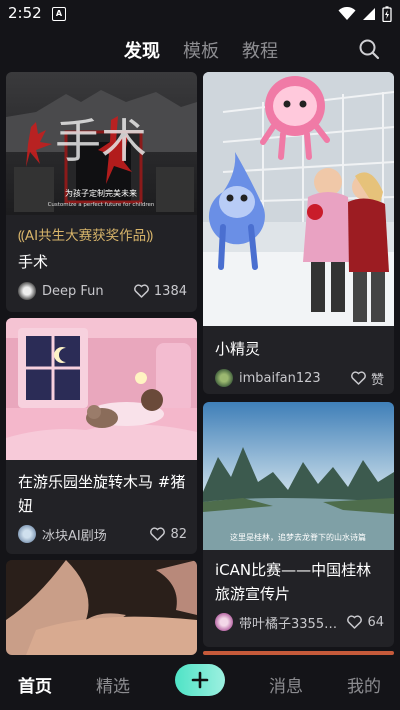 The width and height of the screenshot is (400, 710). Describe the element at coordinates (298, 476) in the screenshot. I see `card-image-guilin: 这里是桂林，追梦去龙脊下的山水诗篇` at that location.